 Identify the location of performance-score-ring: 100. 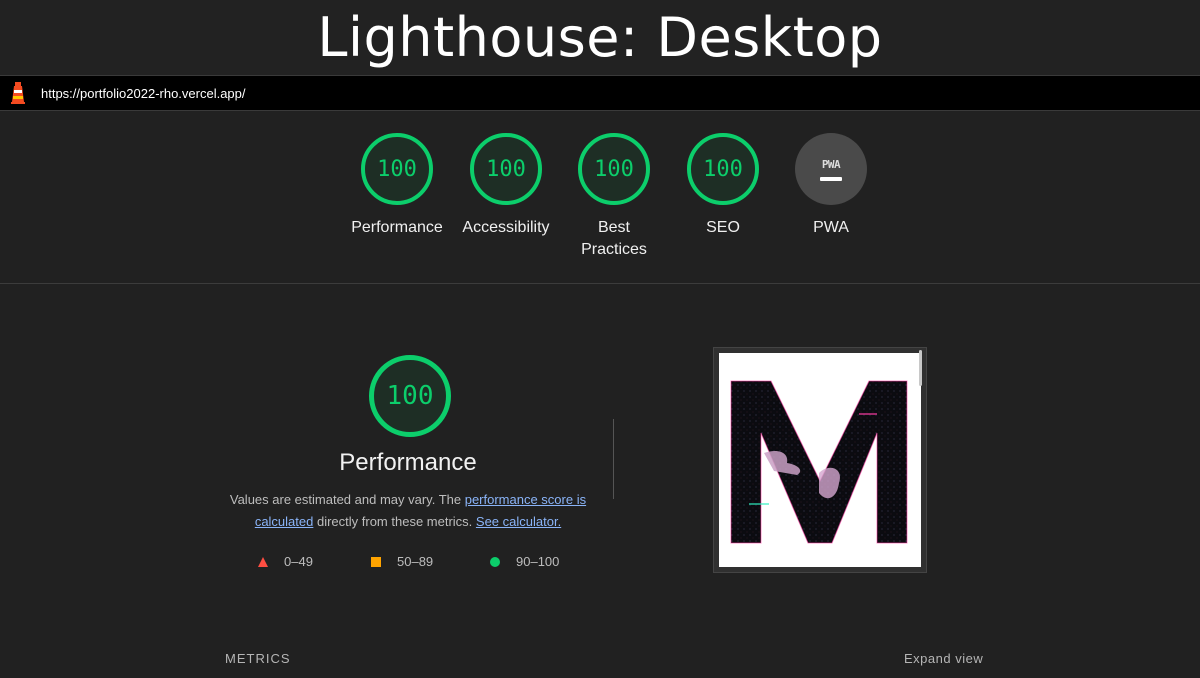
(410, 396).